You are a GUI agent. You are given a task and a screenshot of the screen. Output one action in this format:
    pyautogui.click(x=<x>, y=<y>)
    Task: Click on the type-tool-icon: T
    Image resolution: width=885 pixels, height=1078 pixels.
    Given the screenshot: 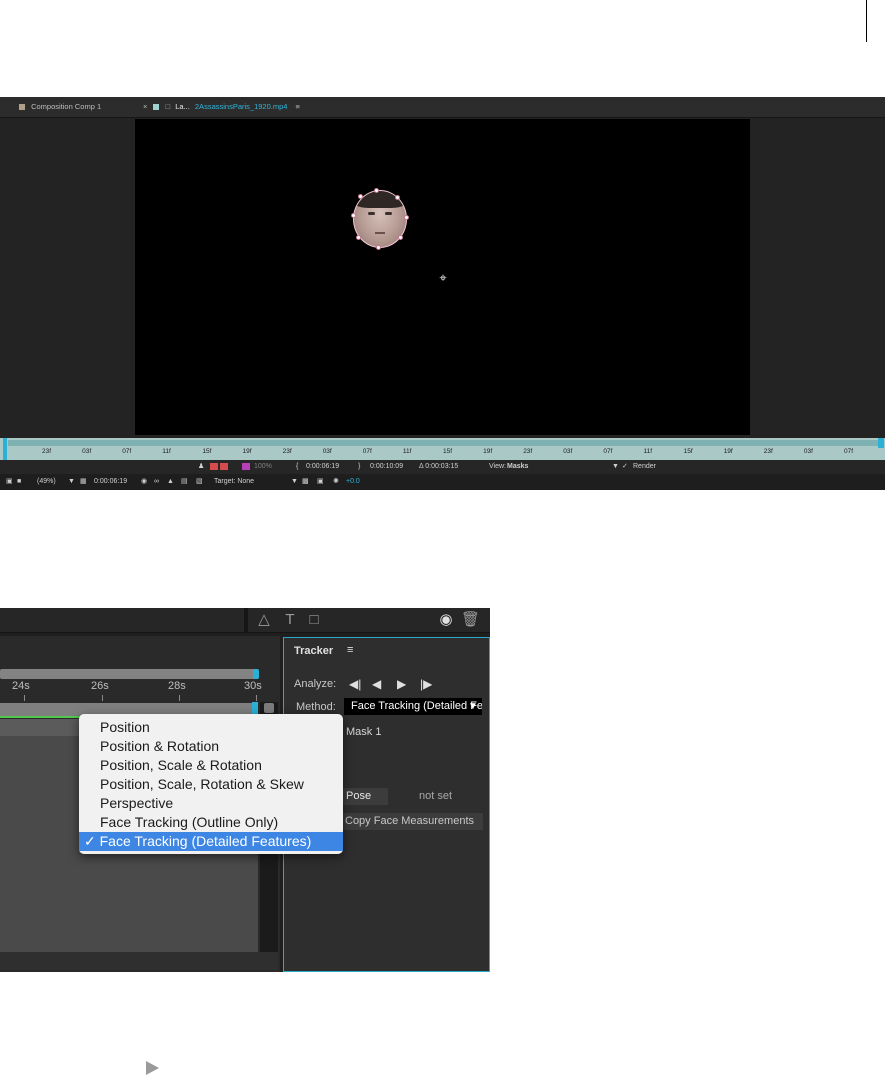 What is the action you would take?
    pyautogui.click(x=290, y=620)
    